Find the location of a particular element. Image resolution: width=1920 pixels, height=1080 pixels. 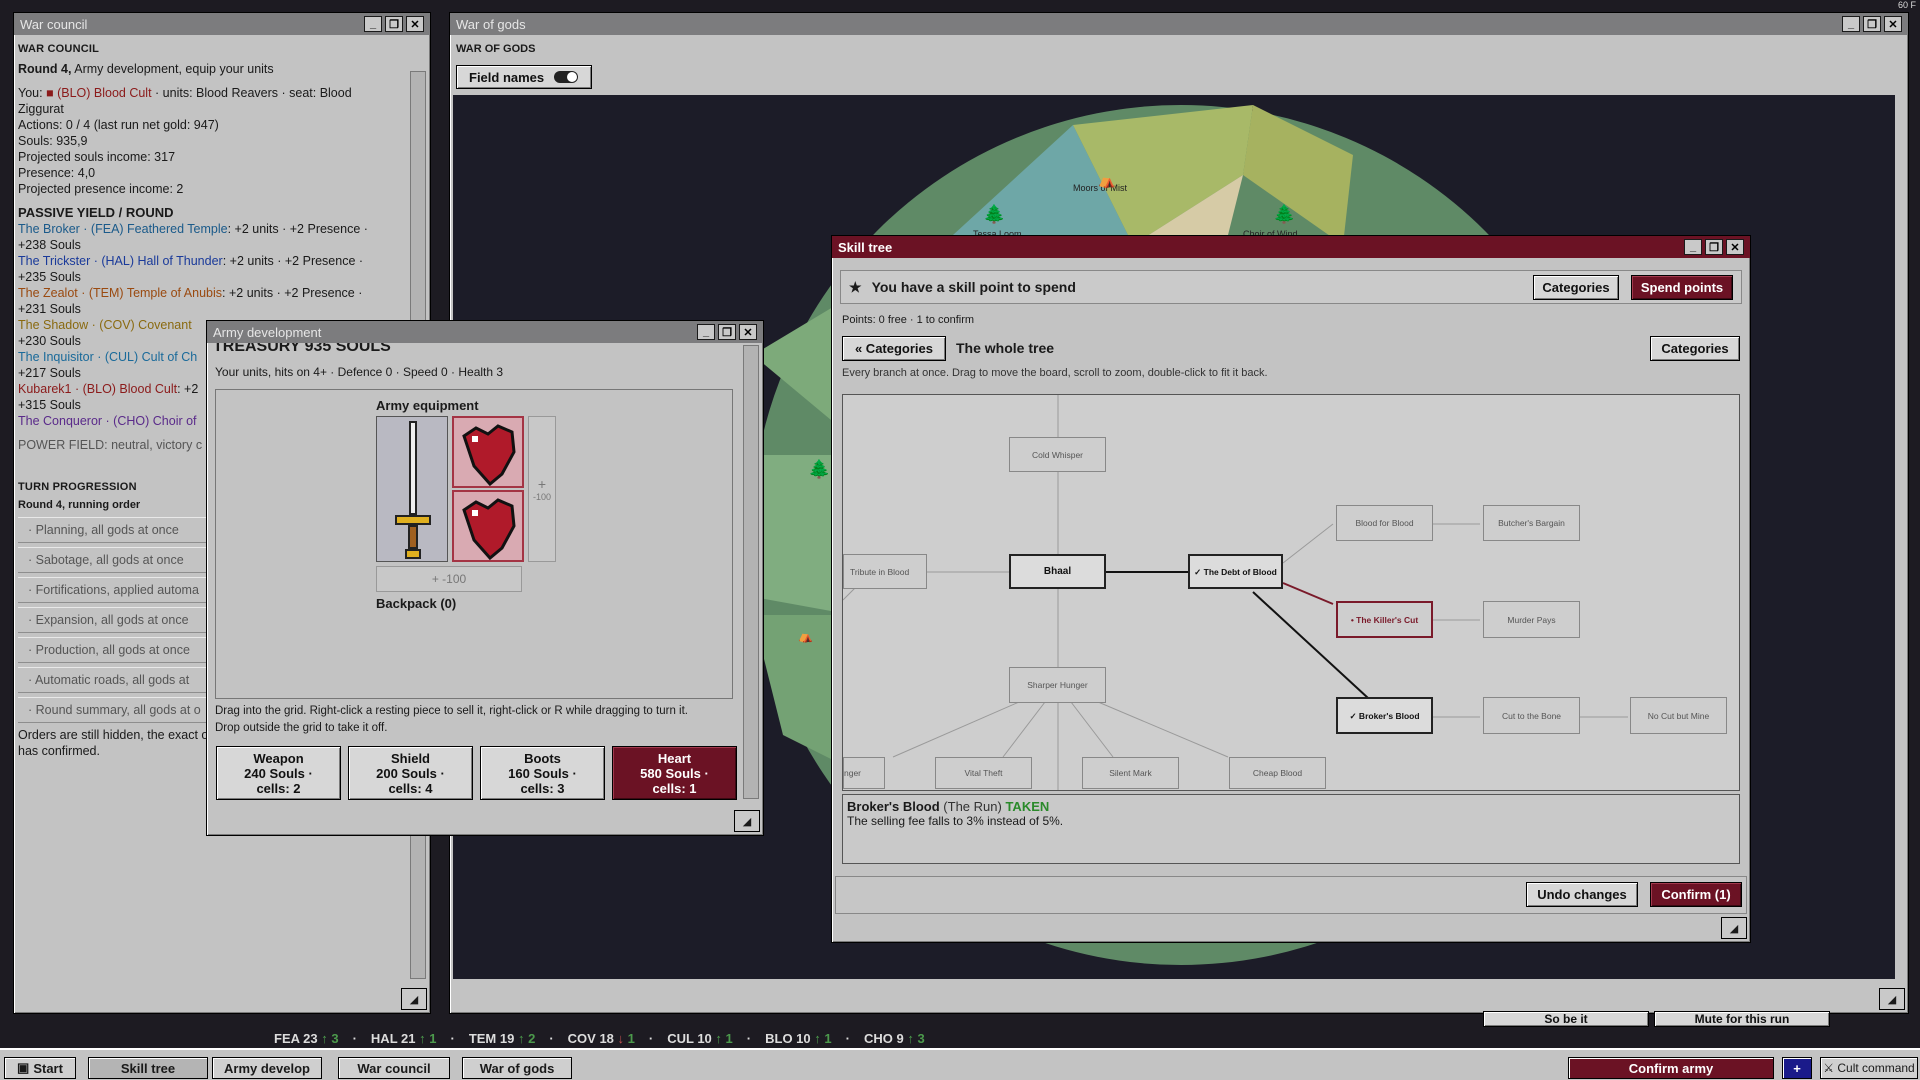

categories-button: Categories is located at coordinates (1576, 287).